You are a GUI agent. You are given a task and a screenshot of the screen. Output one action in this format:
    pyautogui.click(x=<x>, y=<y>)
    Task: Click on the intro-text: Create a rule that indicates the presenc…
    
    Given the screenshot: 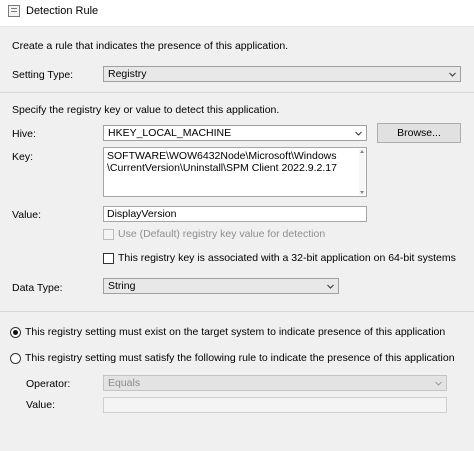 What is the action you would take?
    pyautogui.click(x=150, y=46)
    